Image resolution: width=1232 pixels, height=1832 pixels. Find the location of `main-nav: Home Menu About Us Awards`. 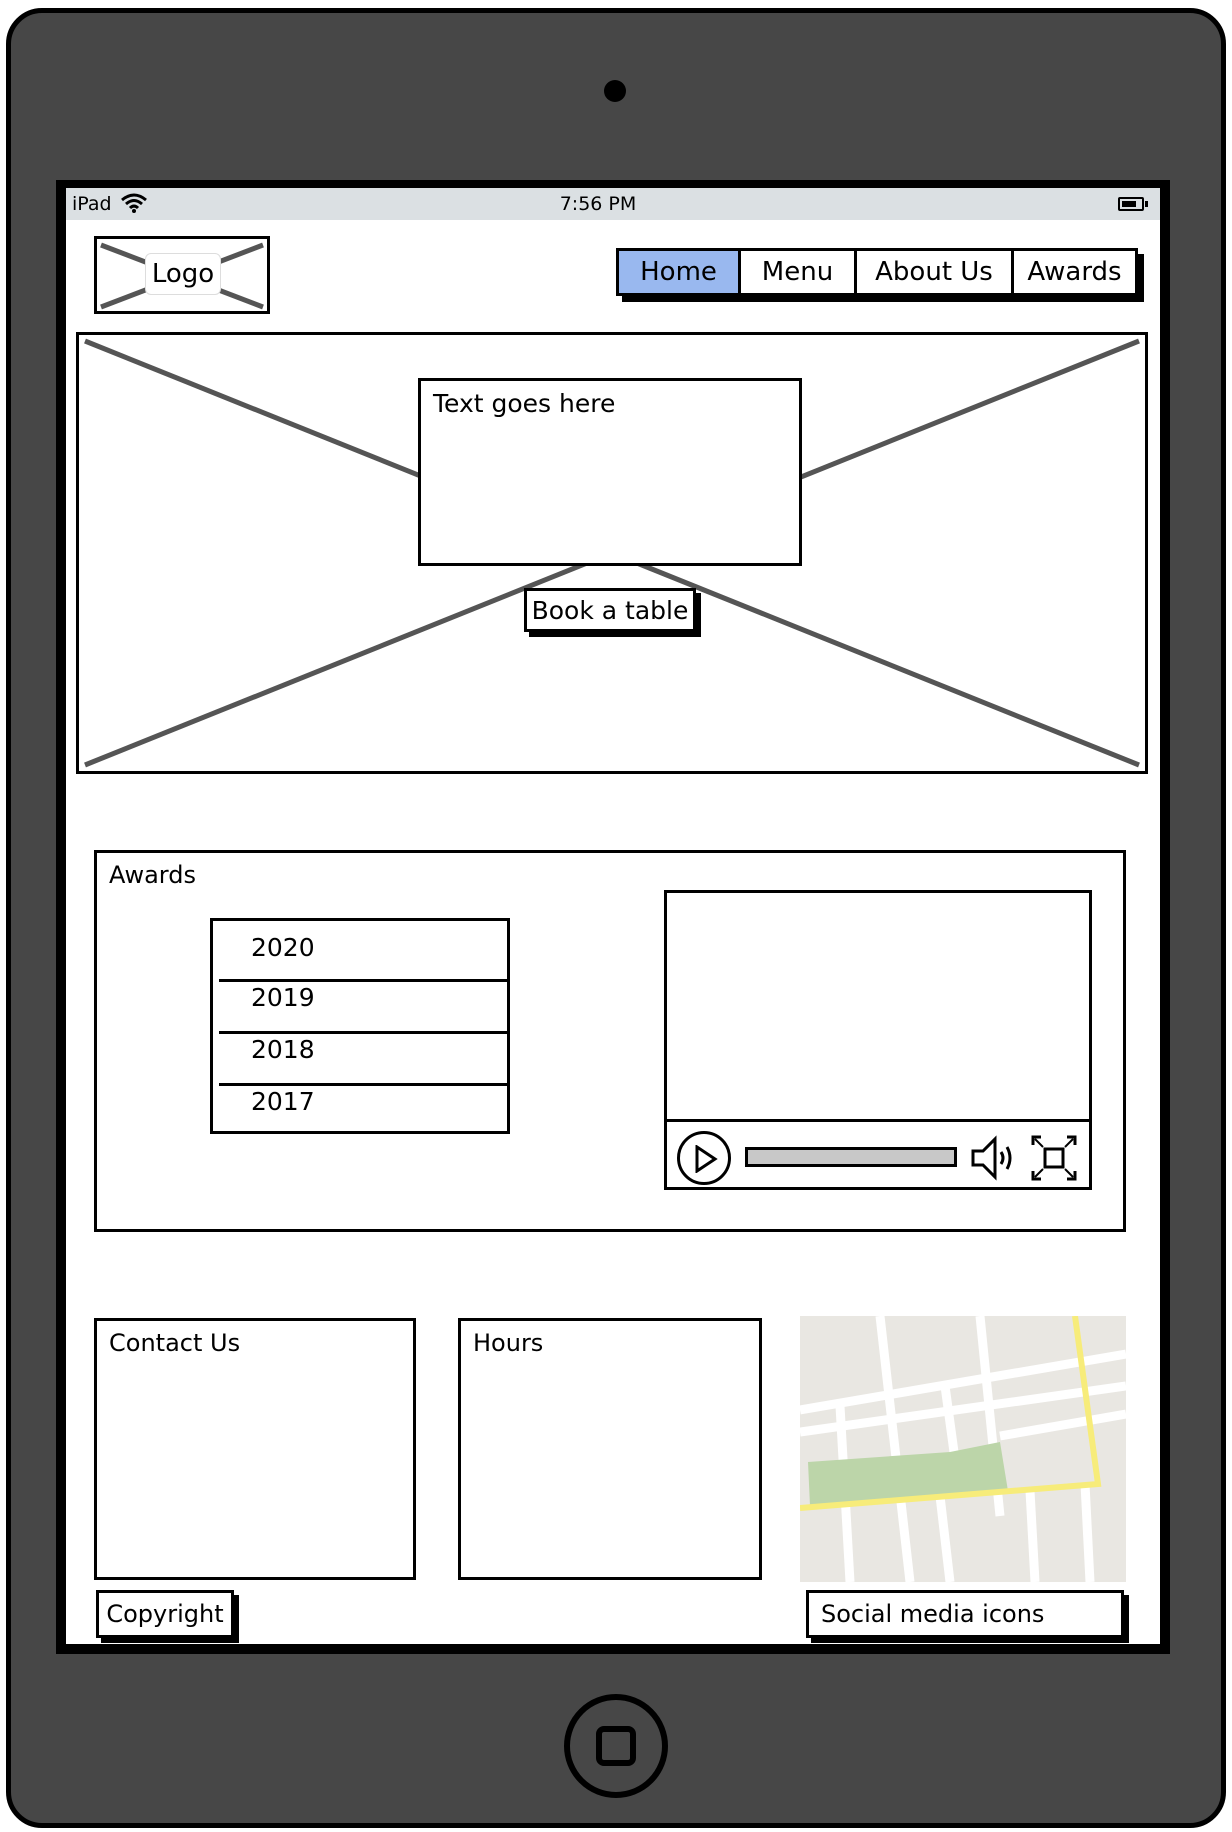

main-nav: Home Menu About Us Awards is located at coordinates (877, 272).